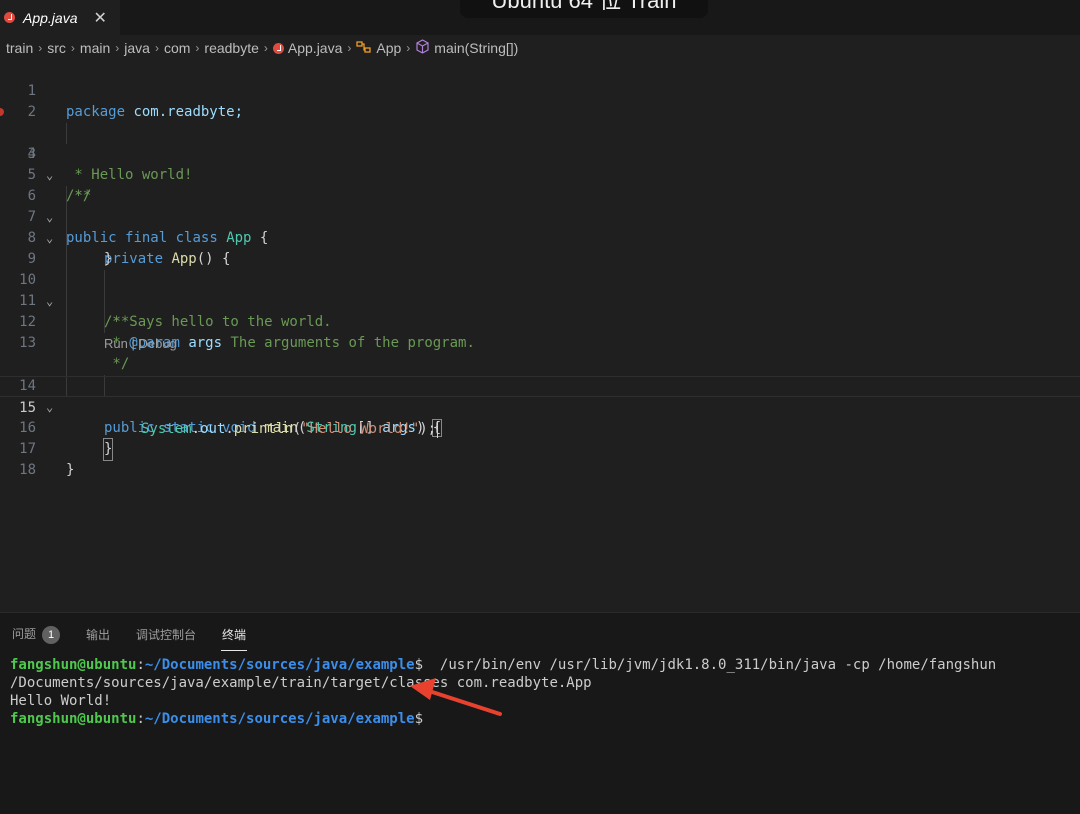  What do you see at coordinates (388, 48) in the screenshot?
I see `breadcrumb-class-app: App` at bounding box center [388, 48].